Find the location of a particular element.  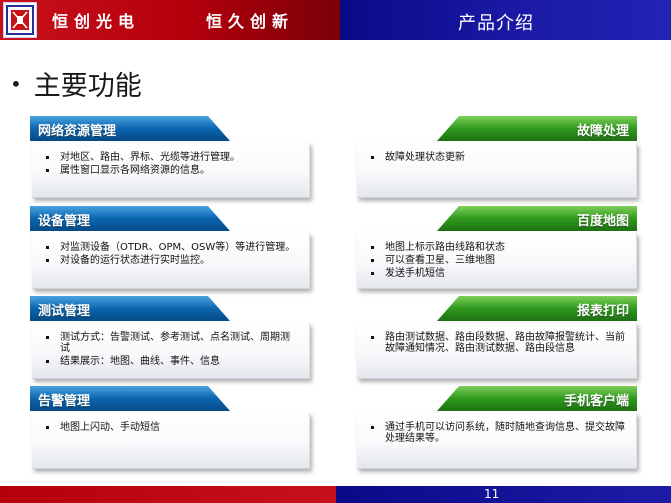

list-item: 可以查看卫星、三维地图 is located at coordinates (498, 260).